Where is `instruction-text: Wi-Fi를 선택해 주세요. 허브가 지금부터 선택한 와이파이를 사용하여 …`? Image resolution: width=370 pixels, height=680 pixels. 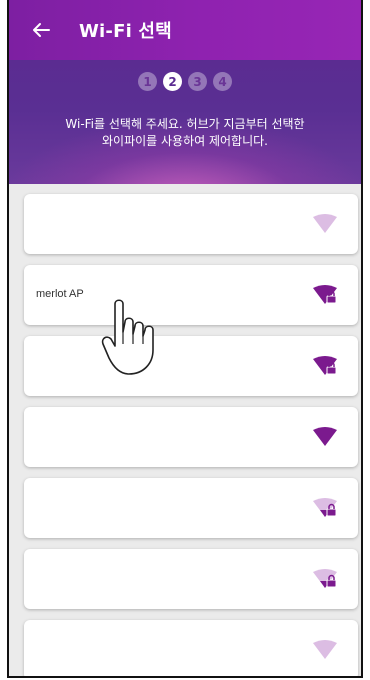
instruction-text: Wi-Fi를 선택해 주세요. 허브가 지금부터 선택한 와이파이를 사용하여 … is located at coordinates (185, 133).